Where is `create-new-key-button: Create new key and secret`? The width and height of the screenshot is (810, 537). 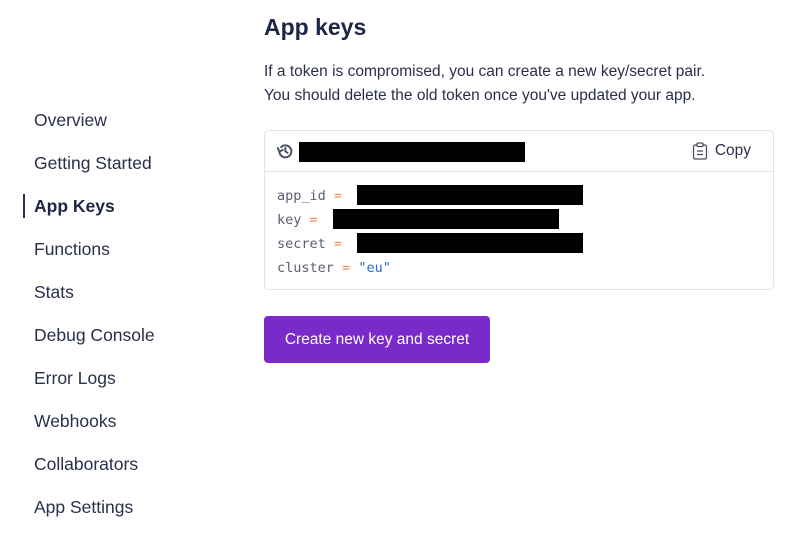 create-new-key-button: Create new key and secret is located at coordinates (377, 339).